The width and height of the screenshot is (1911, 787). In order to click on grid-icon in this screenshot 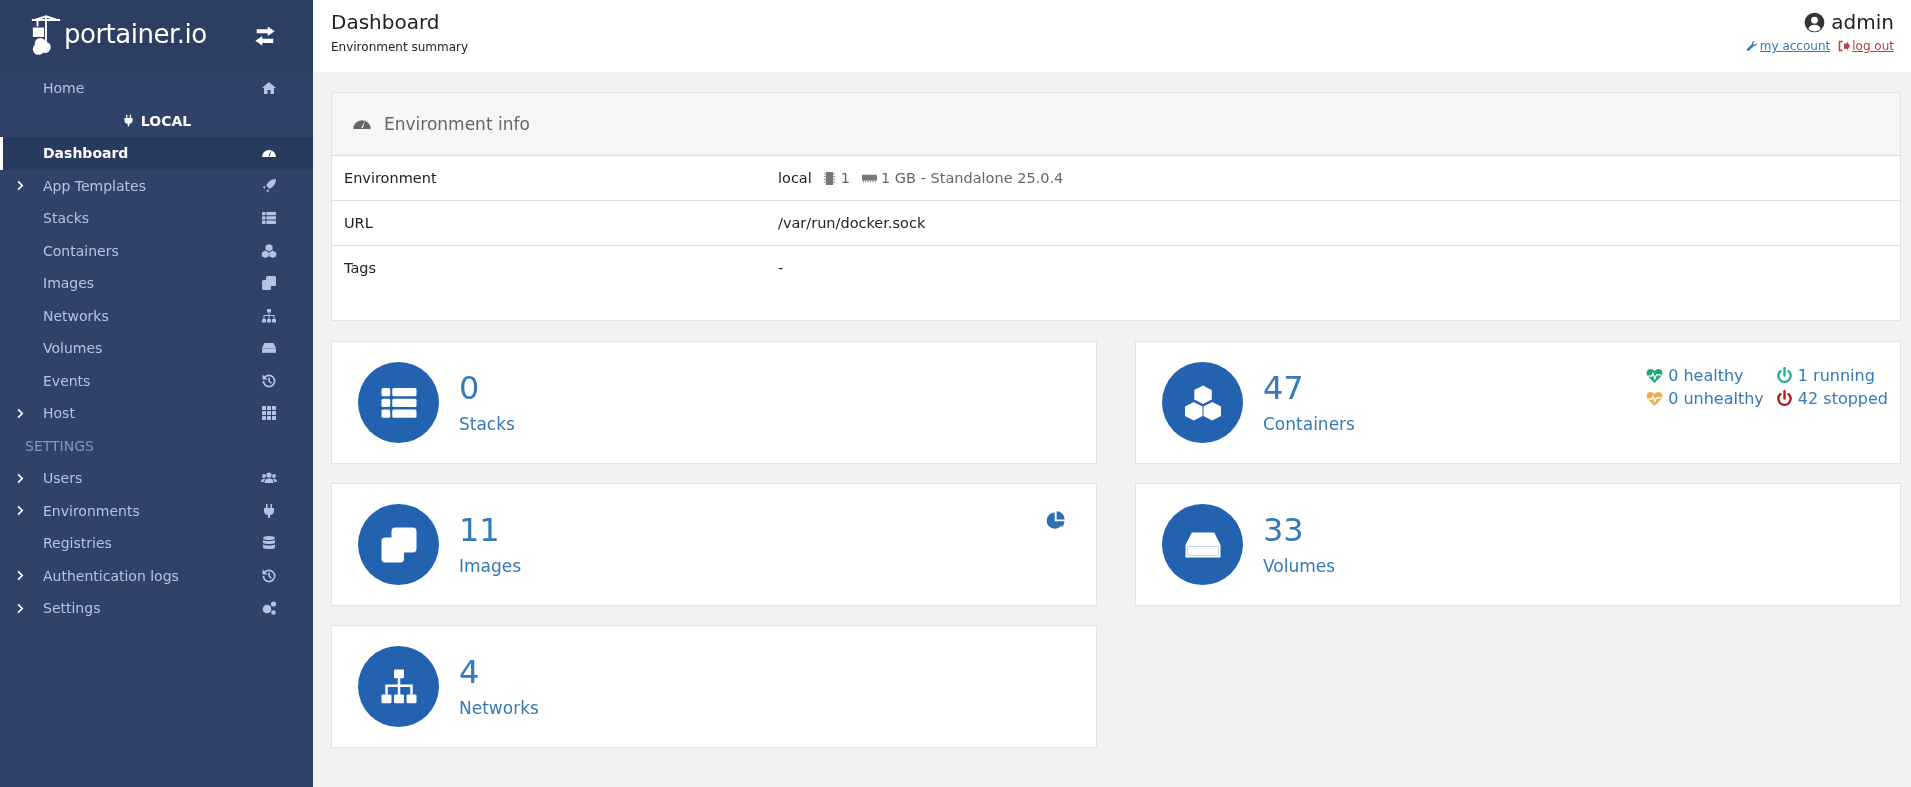, I will do `click(269, 413)`.